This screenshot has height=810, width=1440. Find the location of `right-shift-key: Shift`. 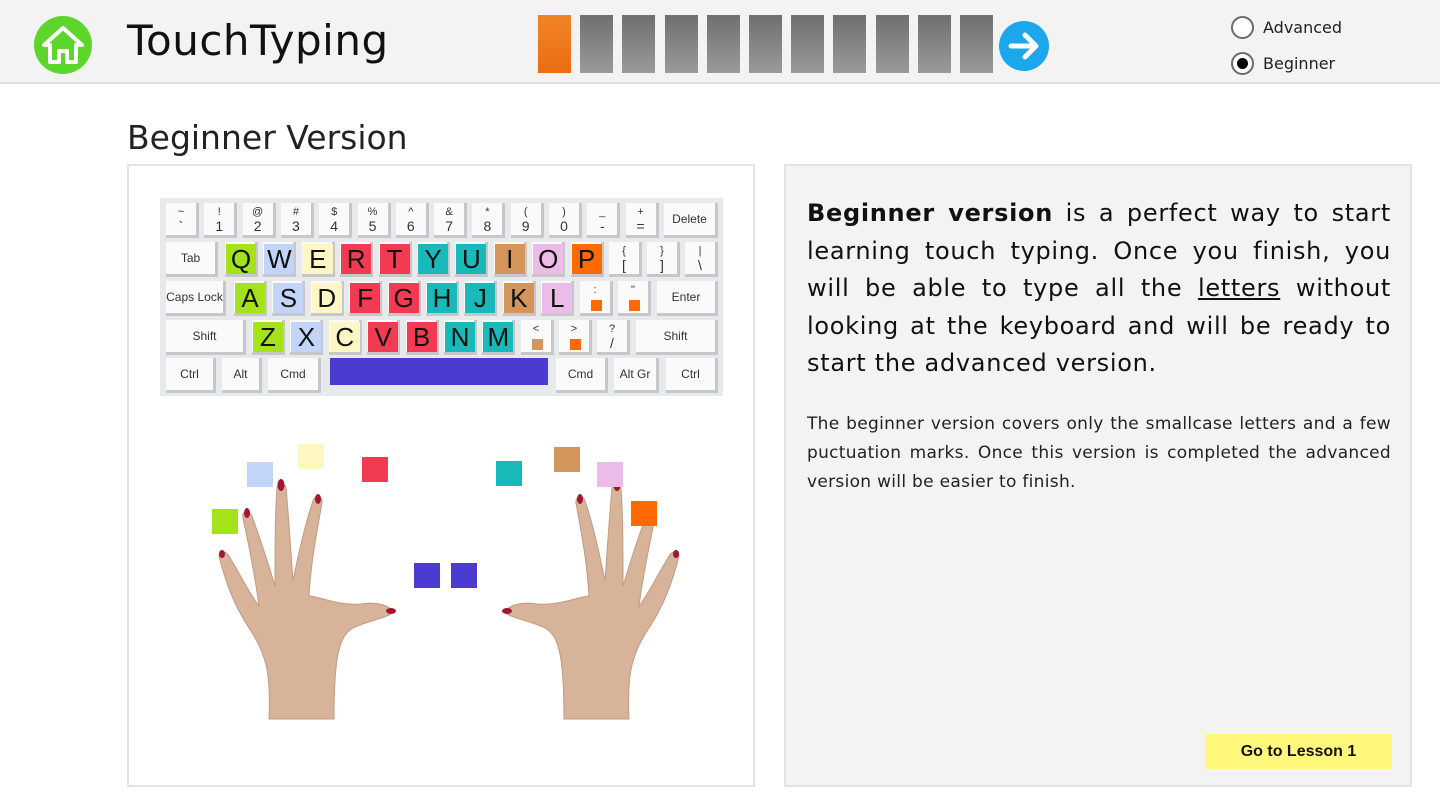

right-shift-key: Shift is located at coordinates (677, 337).